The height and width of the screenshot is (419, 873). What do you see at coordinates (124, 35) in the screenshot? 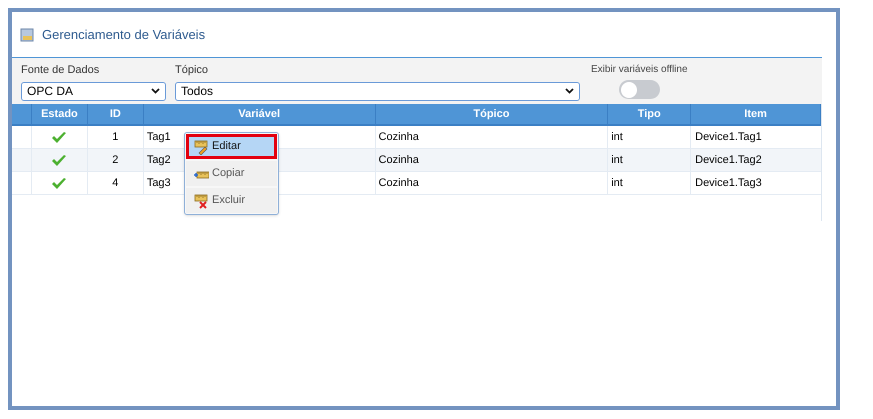
I see `panel-title: Gerenciamento de Variáveis` at bounding box center [124, 35].